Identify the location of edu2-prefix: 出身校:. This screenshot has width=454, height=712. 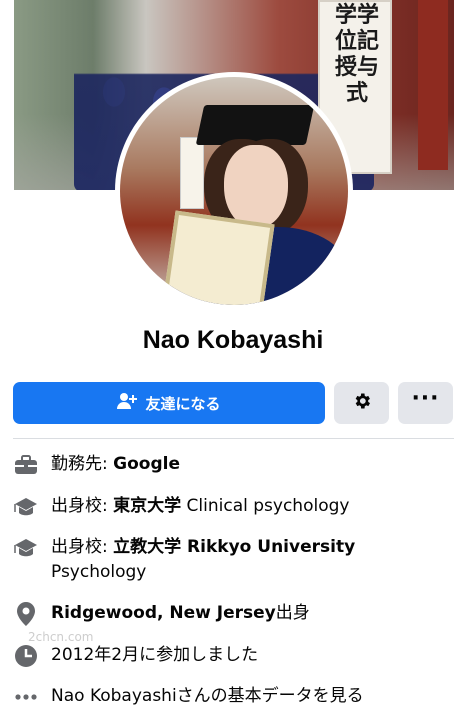
(82, 547).